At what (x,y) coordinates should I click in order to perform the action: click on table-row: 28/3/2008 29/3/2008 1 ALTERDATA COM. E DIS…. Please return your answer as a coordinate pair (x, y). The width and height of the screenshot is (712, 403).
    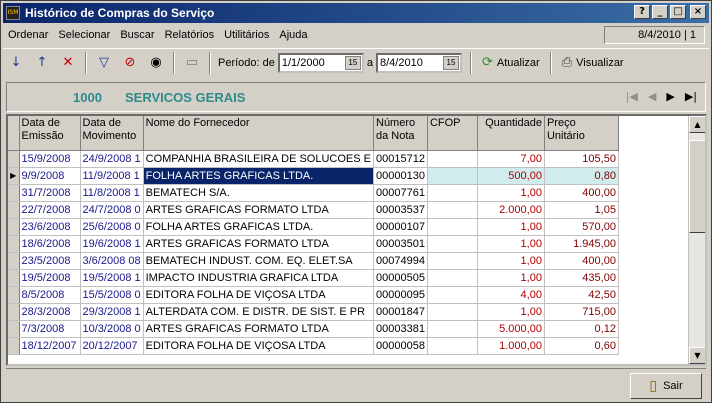
    Looking at the image, I should click on (313, 312).